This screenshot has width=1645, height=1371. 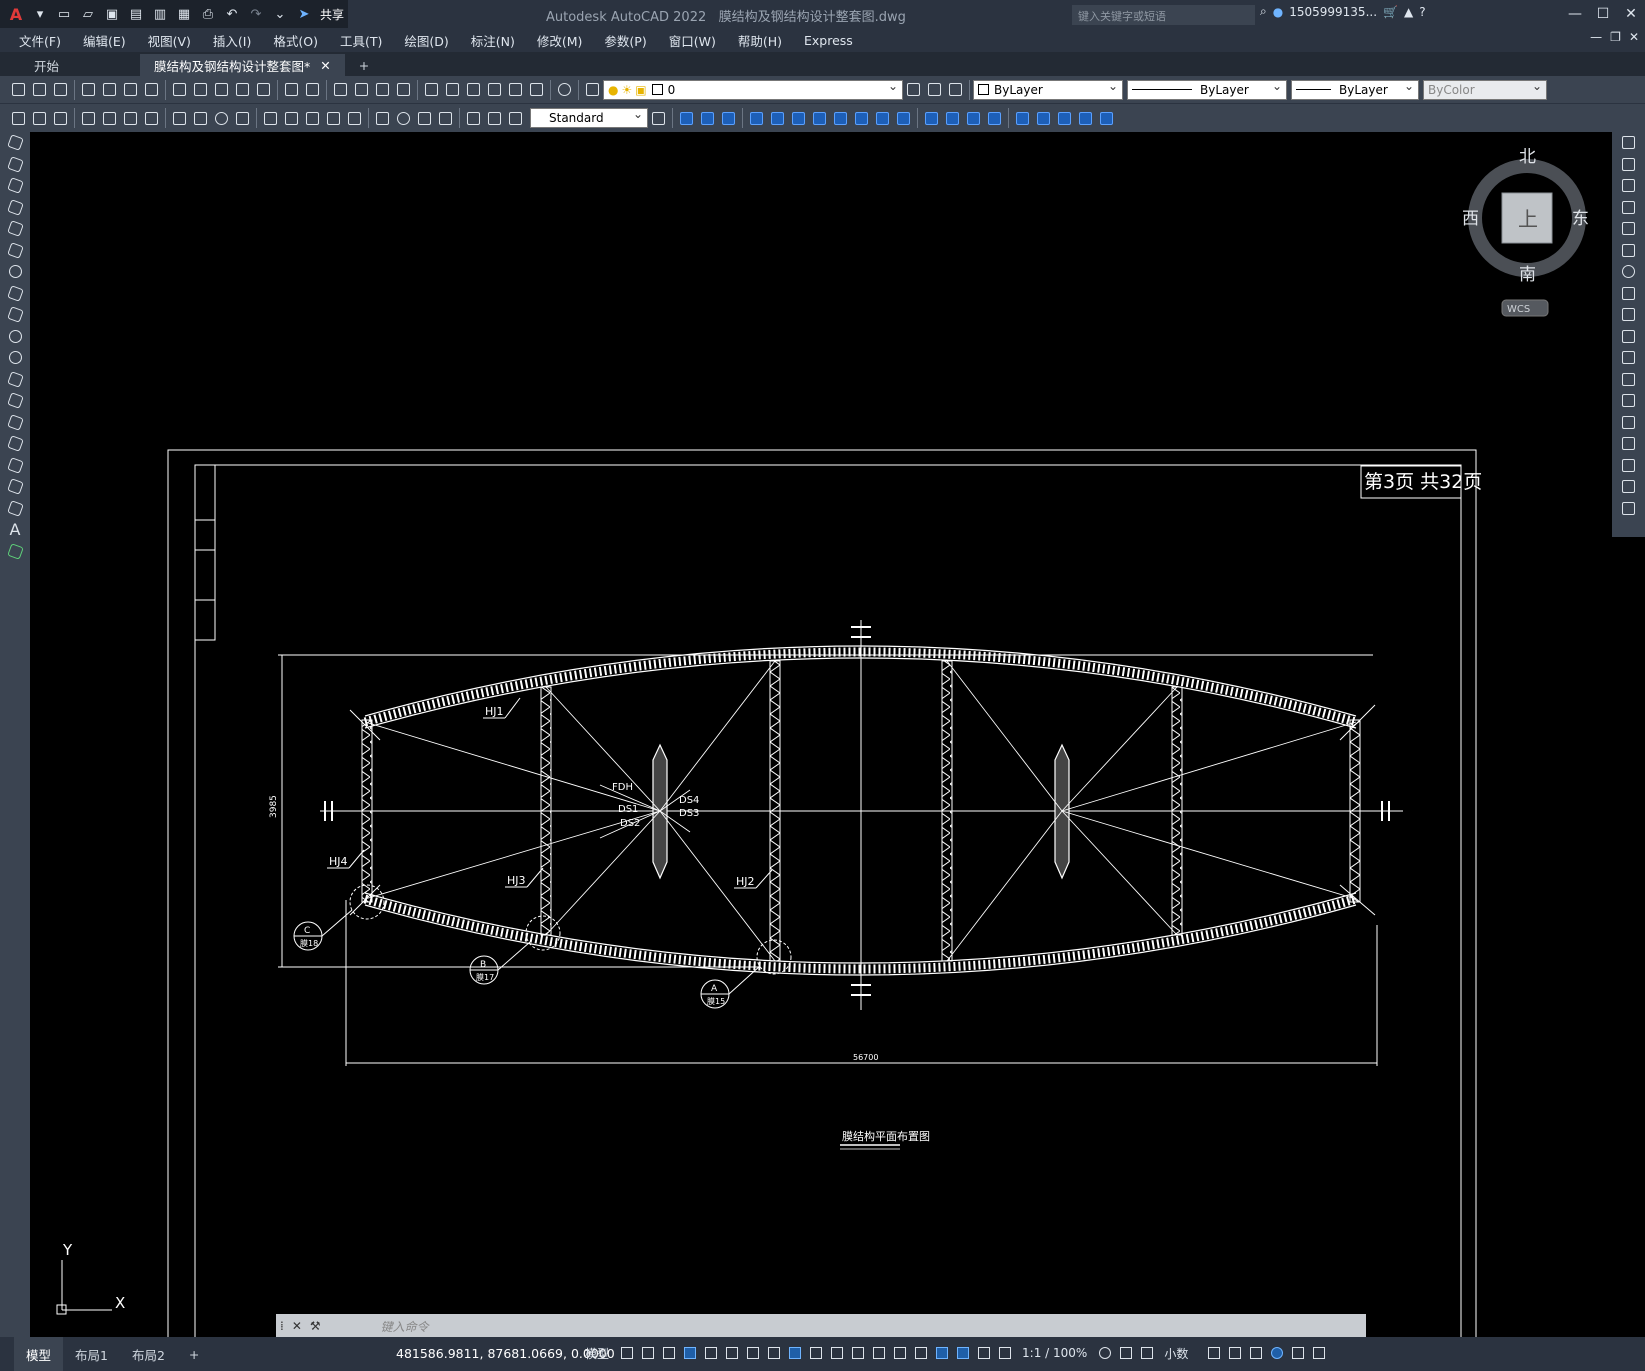 I want to click on point-icon, so click(x=15, y=423).